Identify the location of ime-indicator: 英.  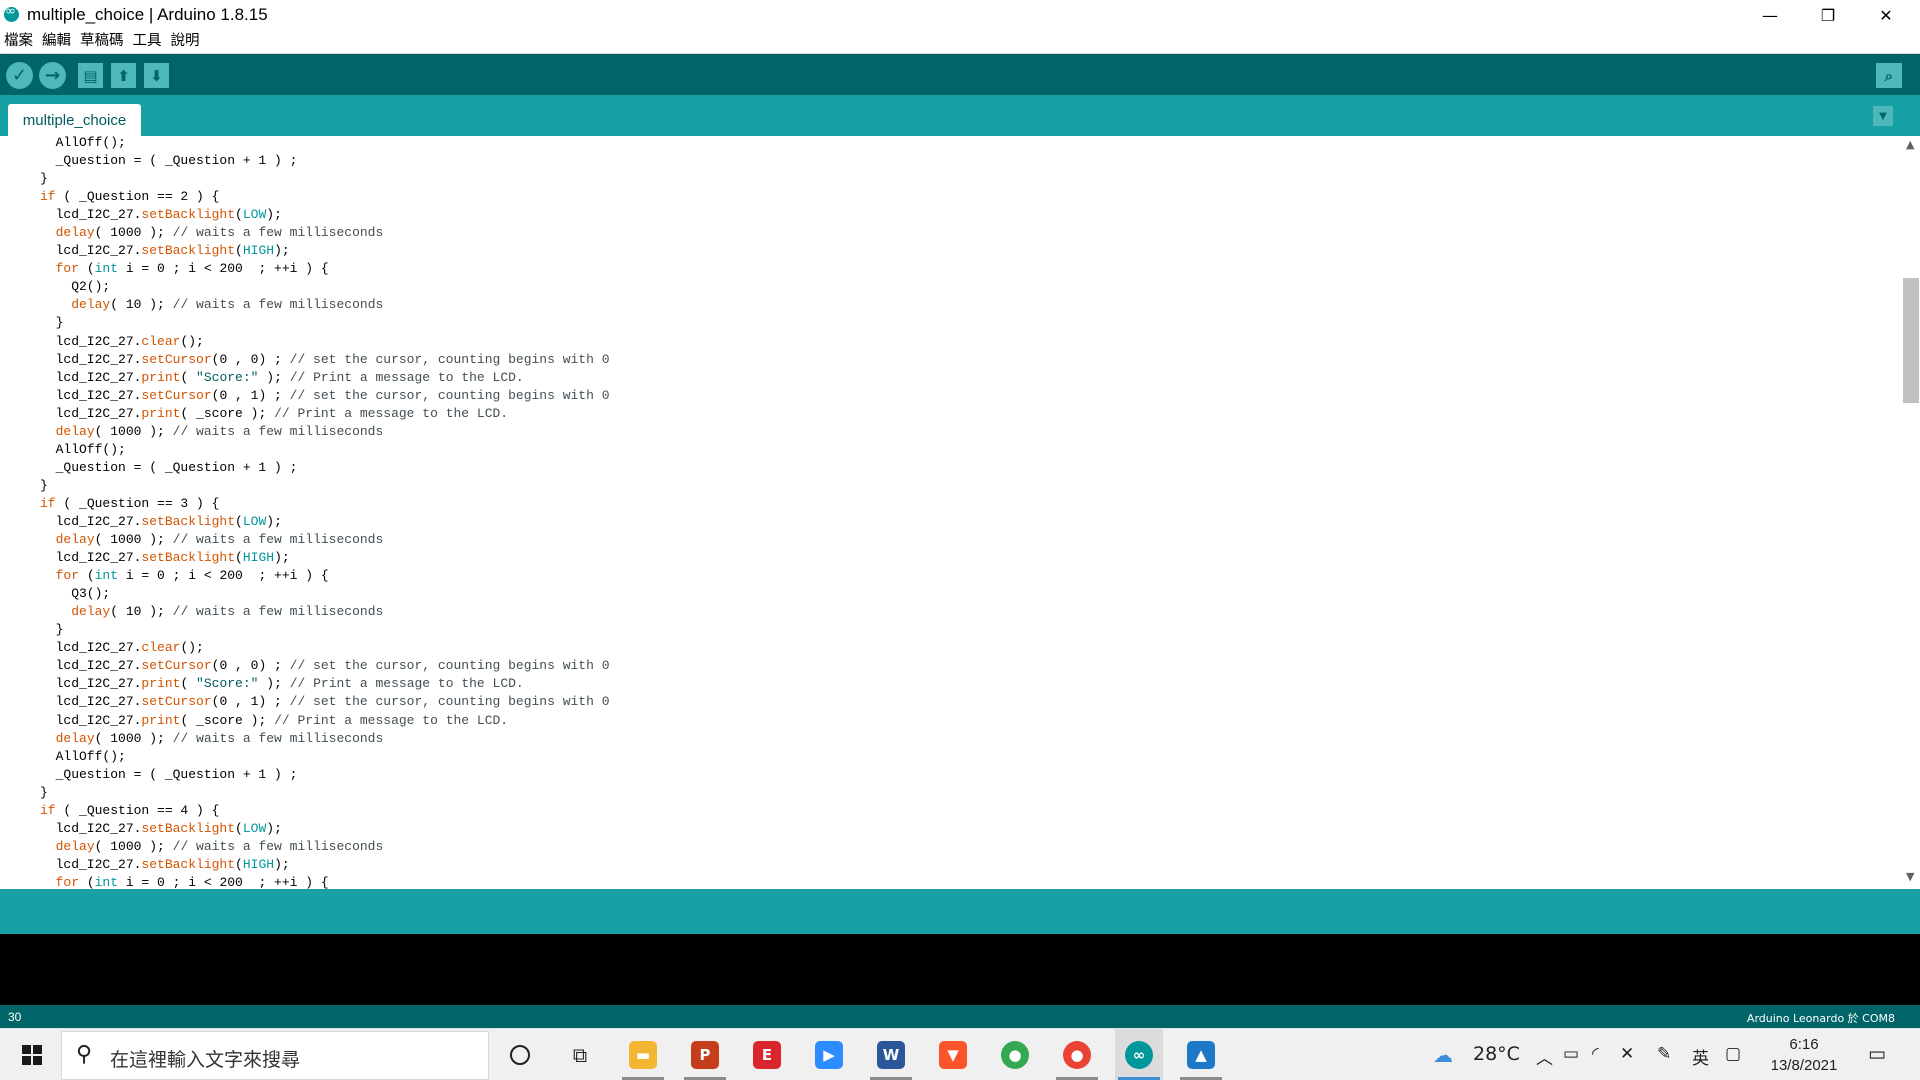
(1700, 1056).